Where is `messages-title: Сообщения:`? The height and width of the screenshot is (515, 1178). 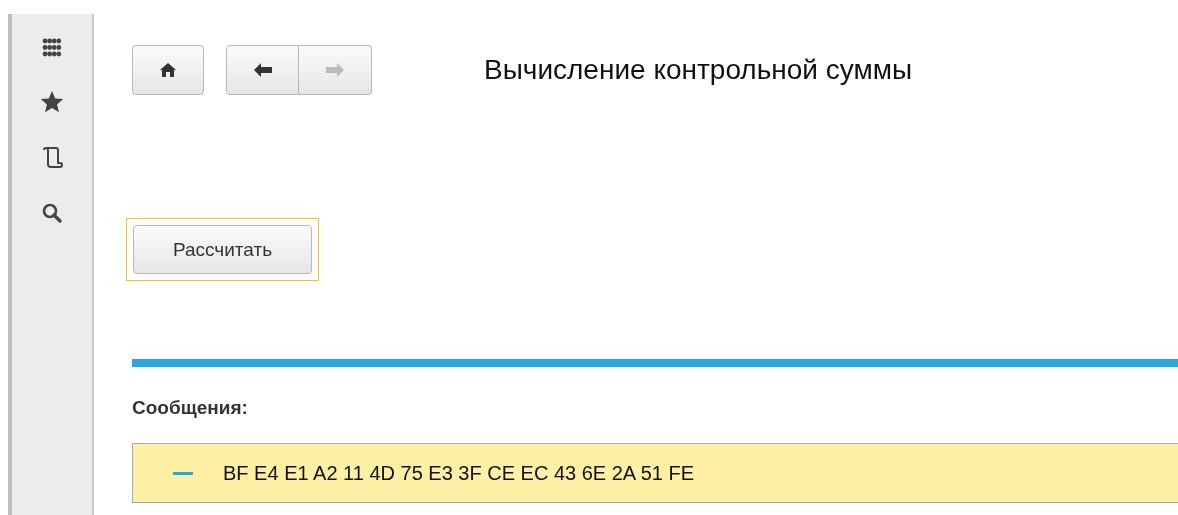
messages-title: Сообщения: is located at coordinates (190, 408).